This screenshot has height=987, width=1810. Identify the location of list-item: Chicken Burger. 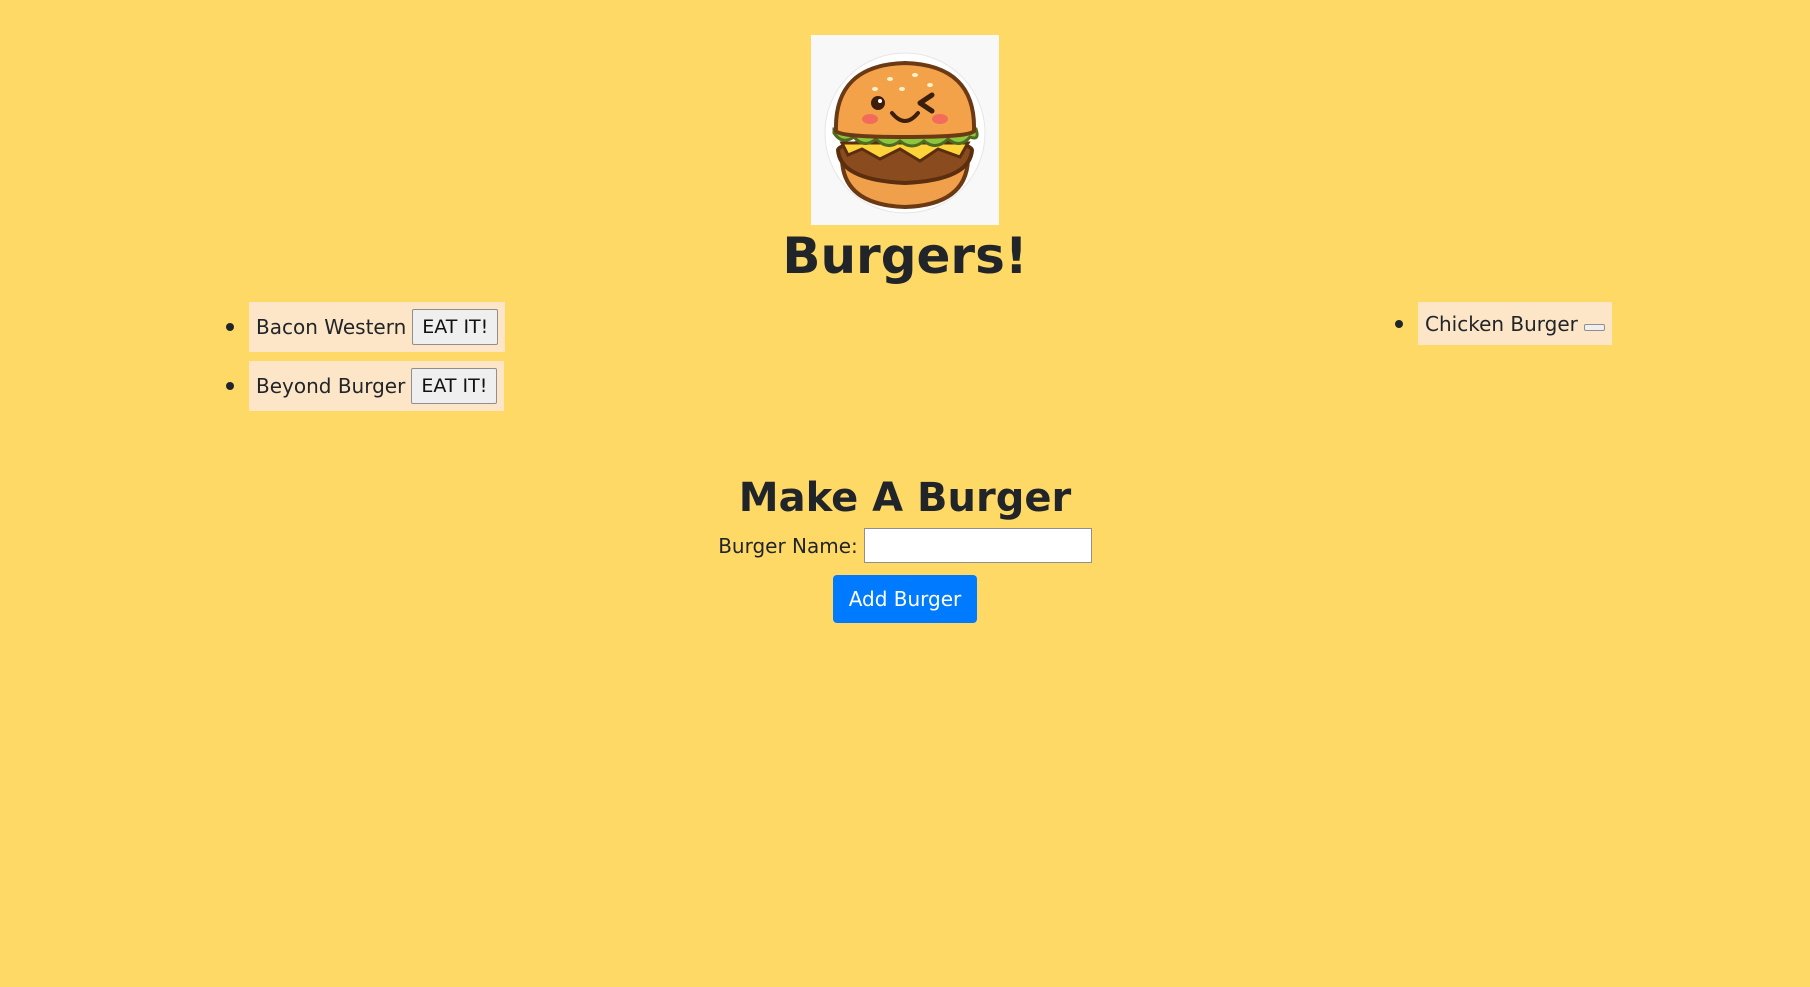
(1503, 323).